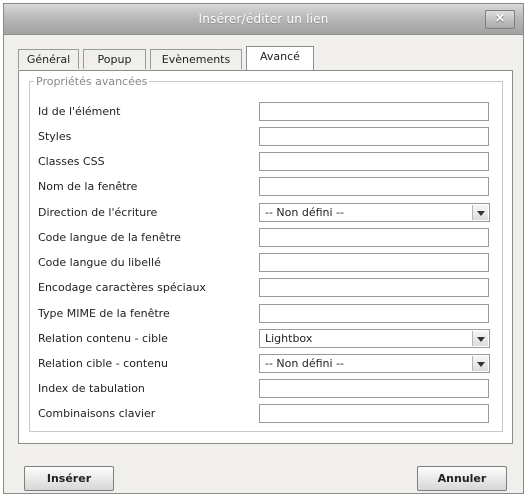  What do you see at coordinates (374, 388) in the screenshot?
I see `tabindex-input` at bounding box center [374, 388].